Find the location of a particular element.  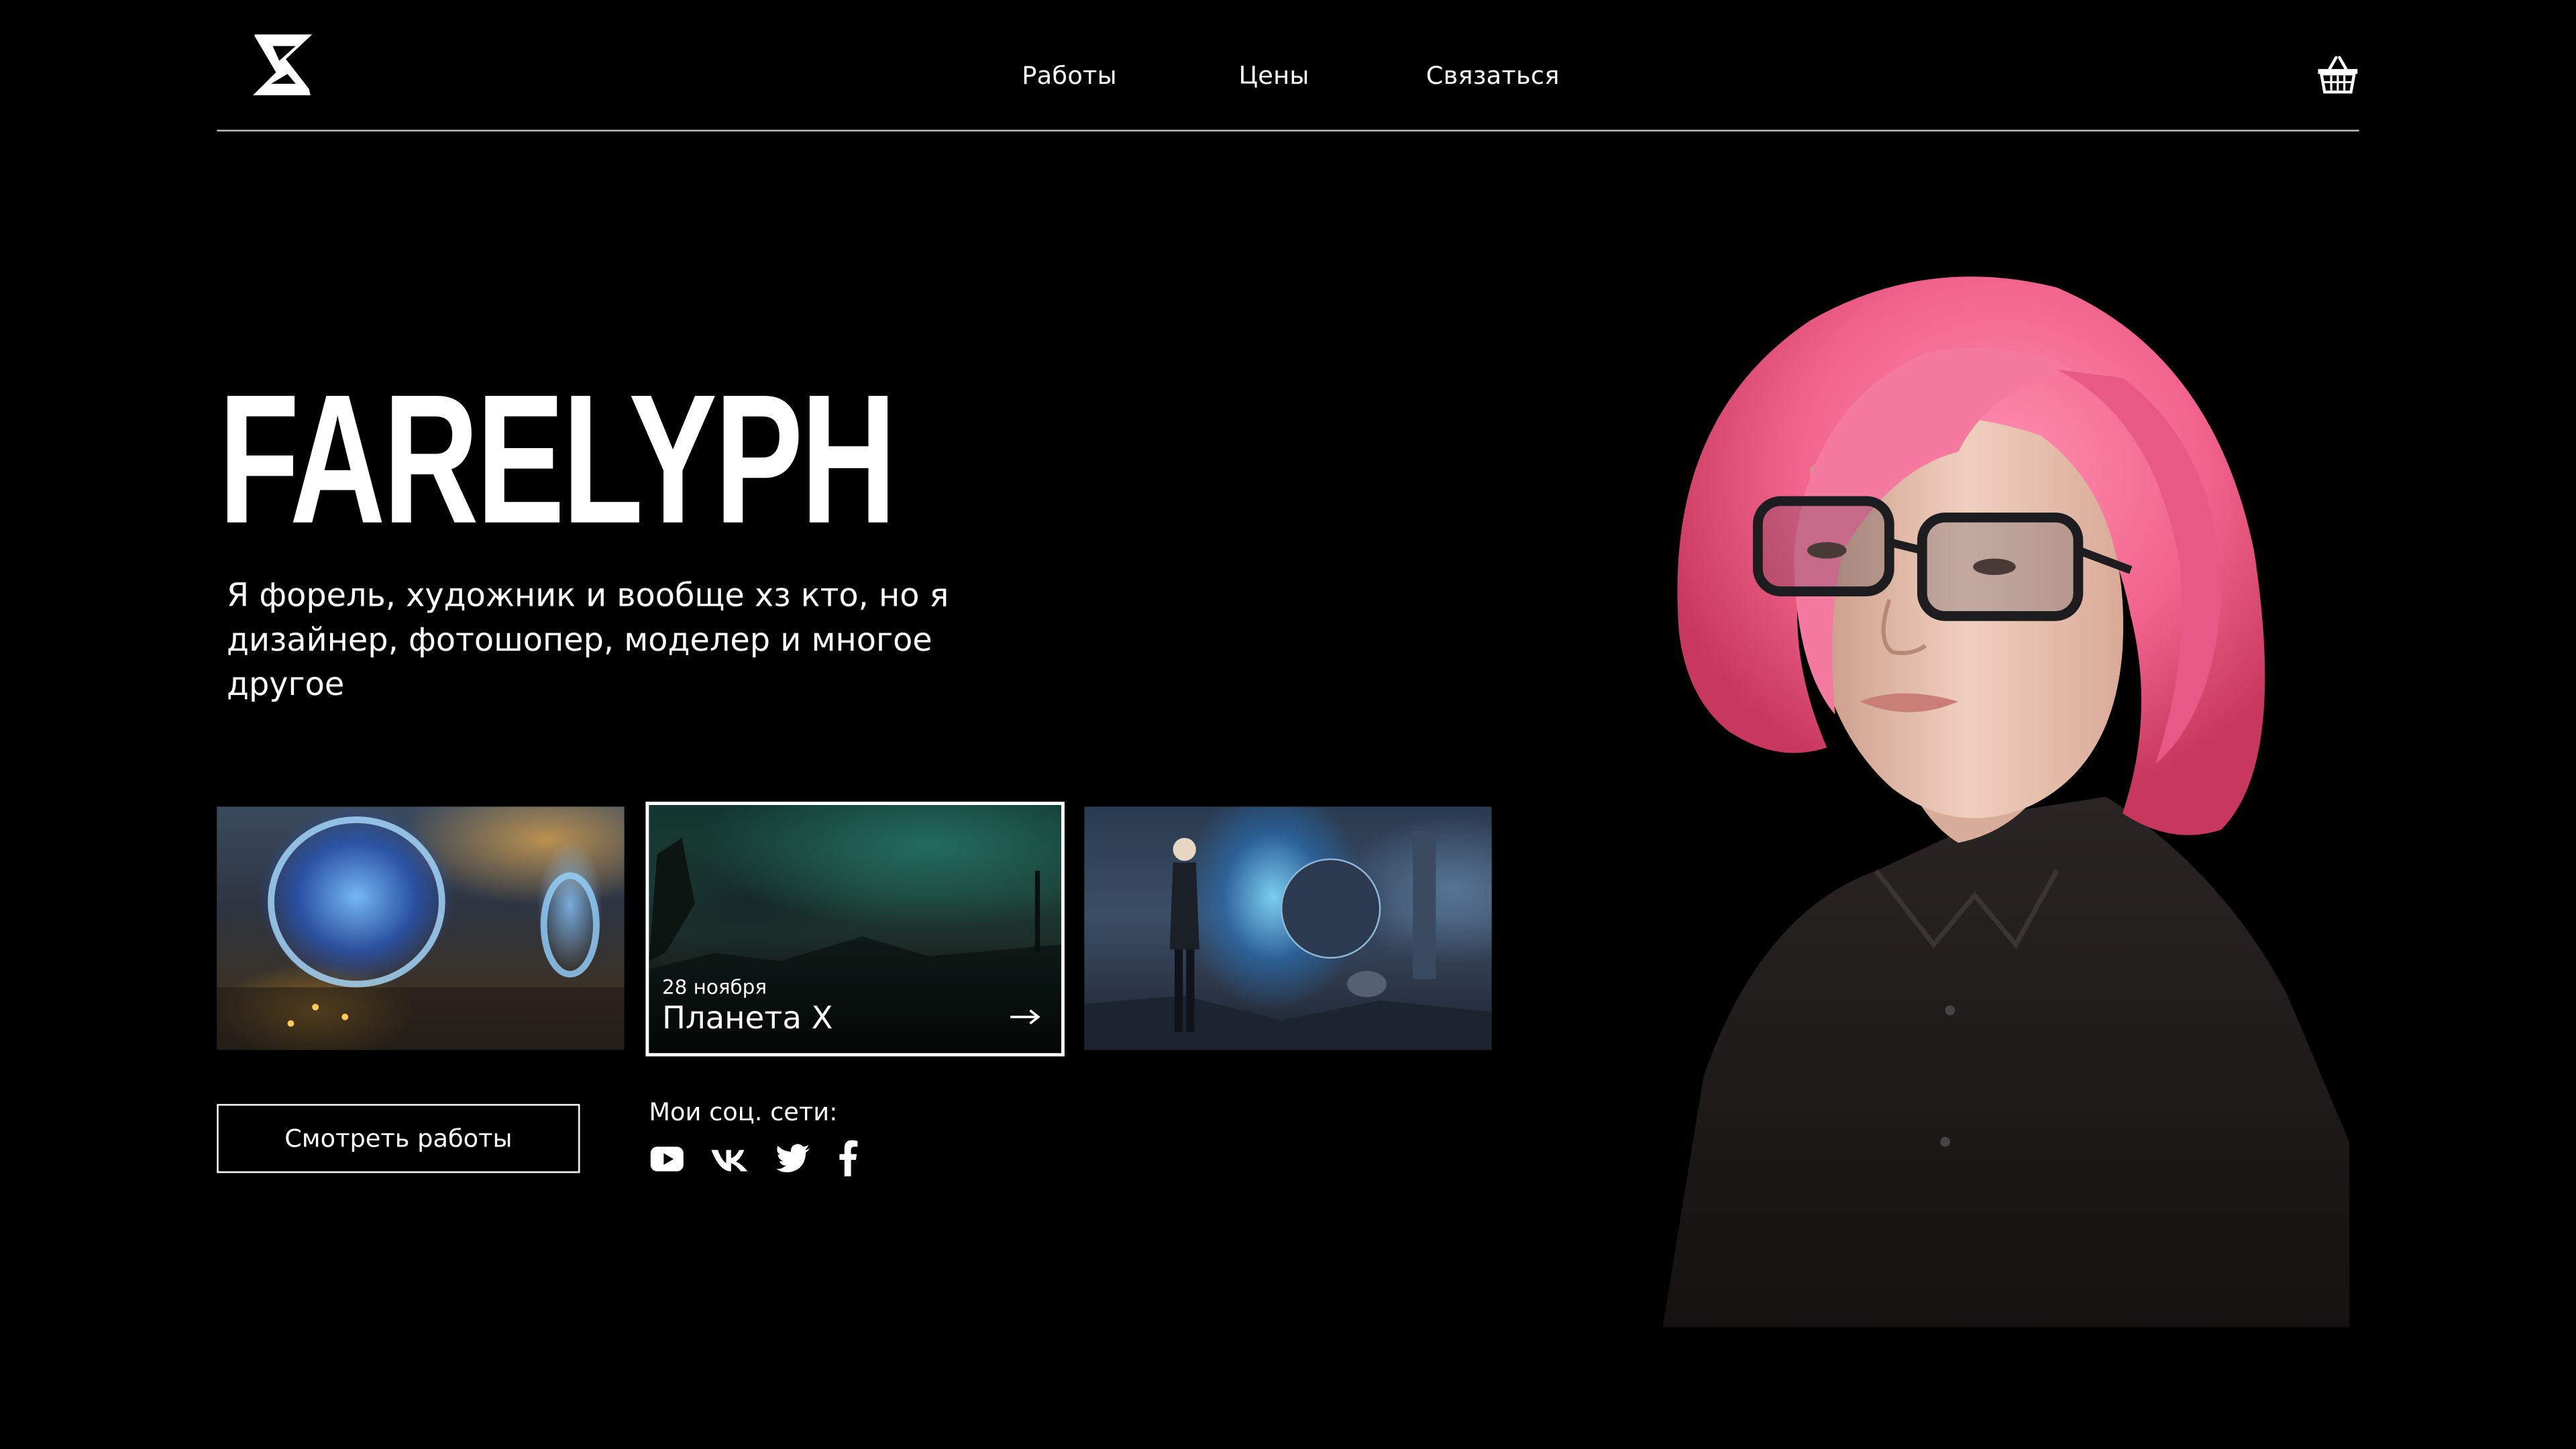

vk-icon is located at coordinates (729, 1158).